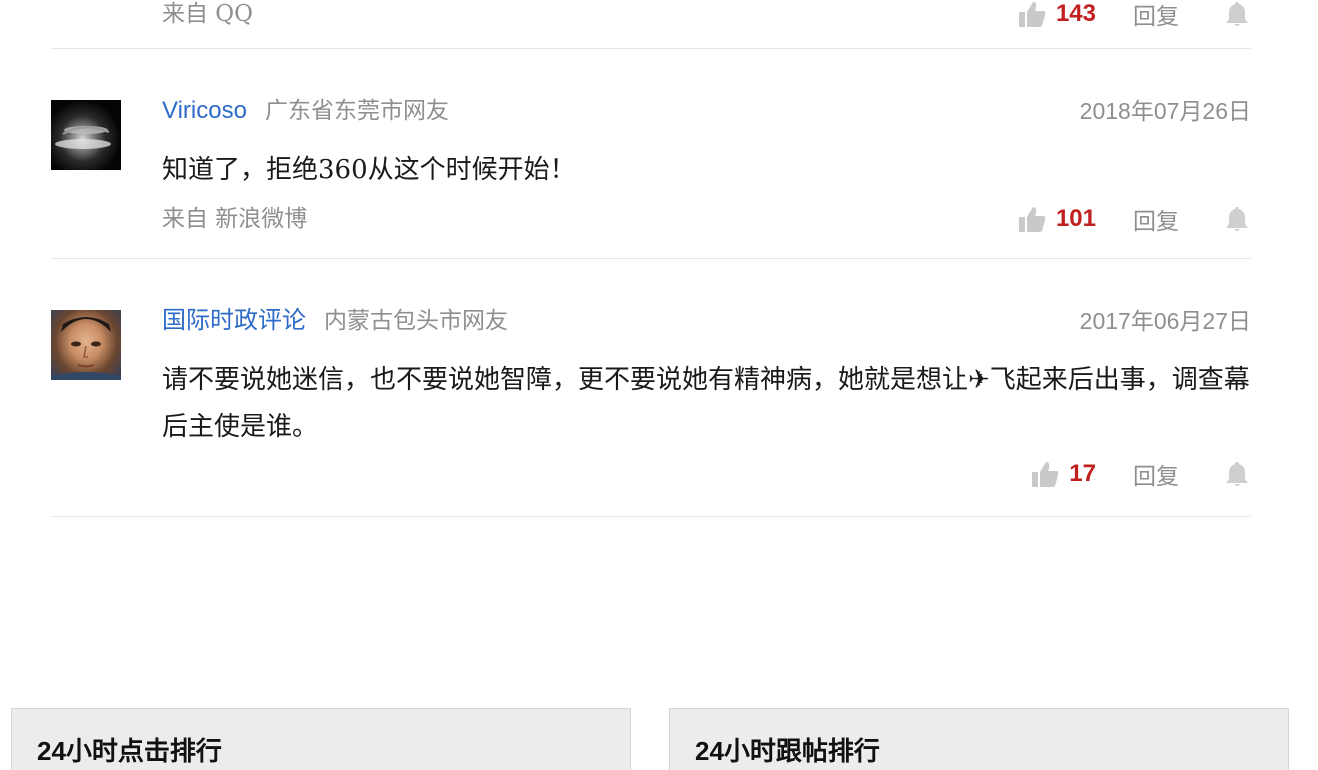  What do you see at coordinates (416, 321) in the screenshot?
I see `user-location: 内蒙古包头市网友` at bounding box center [416, 321].